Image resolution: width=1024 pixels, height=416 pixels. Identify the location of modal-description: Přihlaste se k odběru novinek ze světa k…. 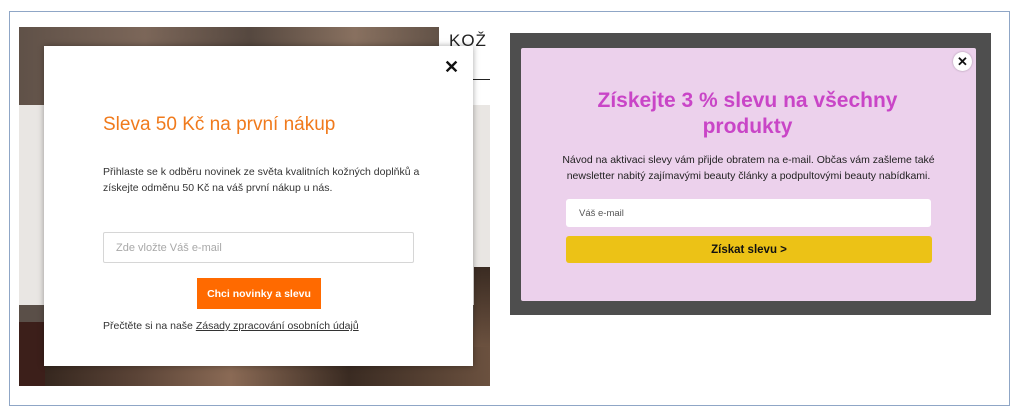
(261, 180).